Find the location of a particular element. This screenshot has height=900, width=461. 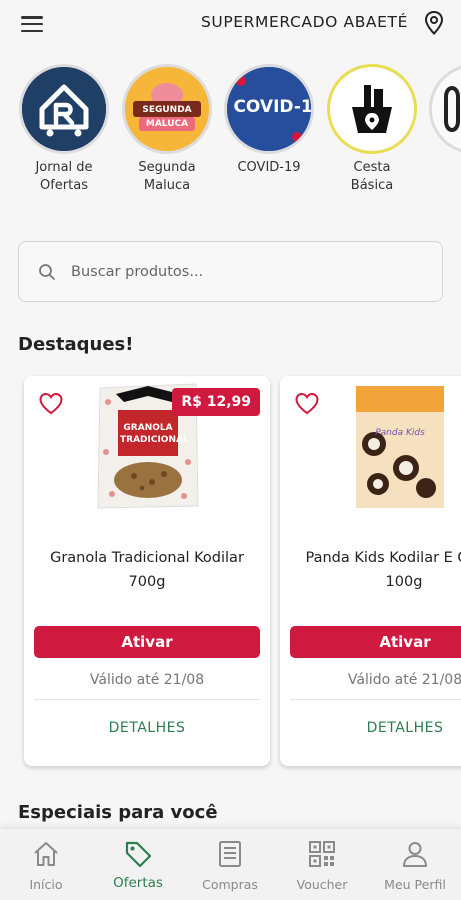

product-name: Granola Tradicional Kodilar 700g is located at coordinates (147, 570).